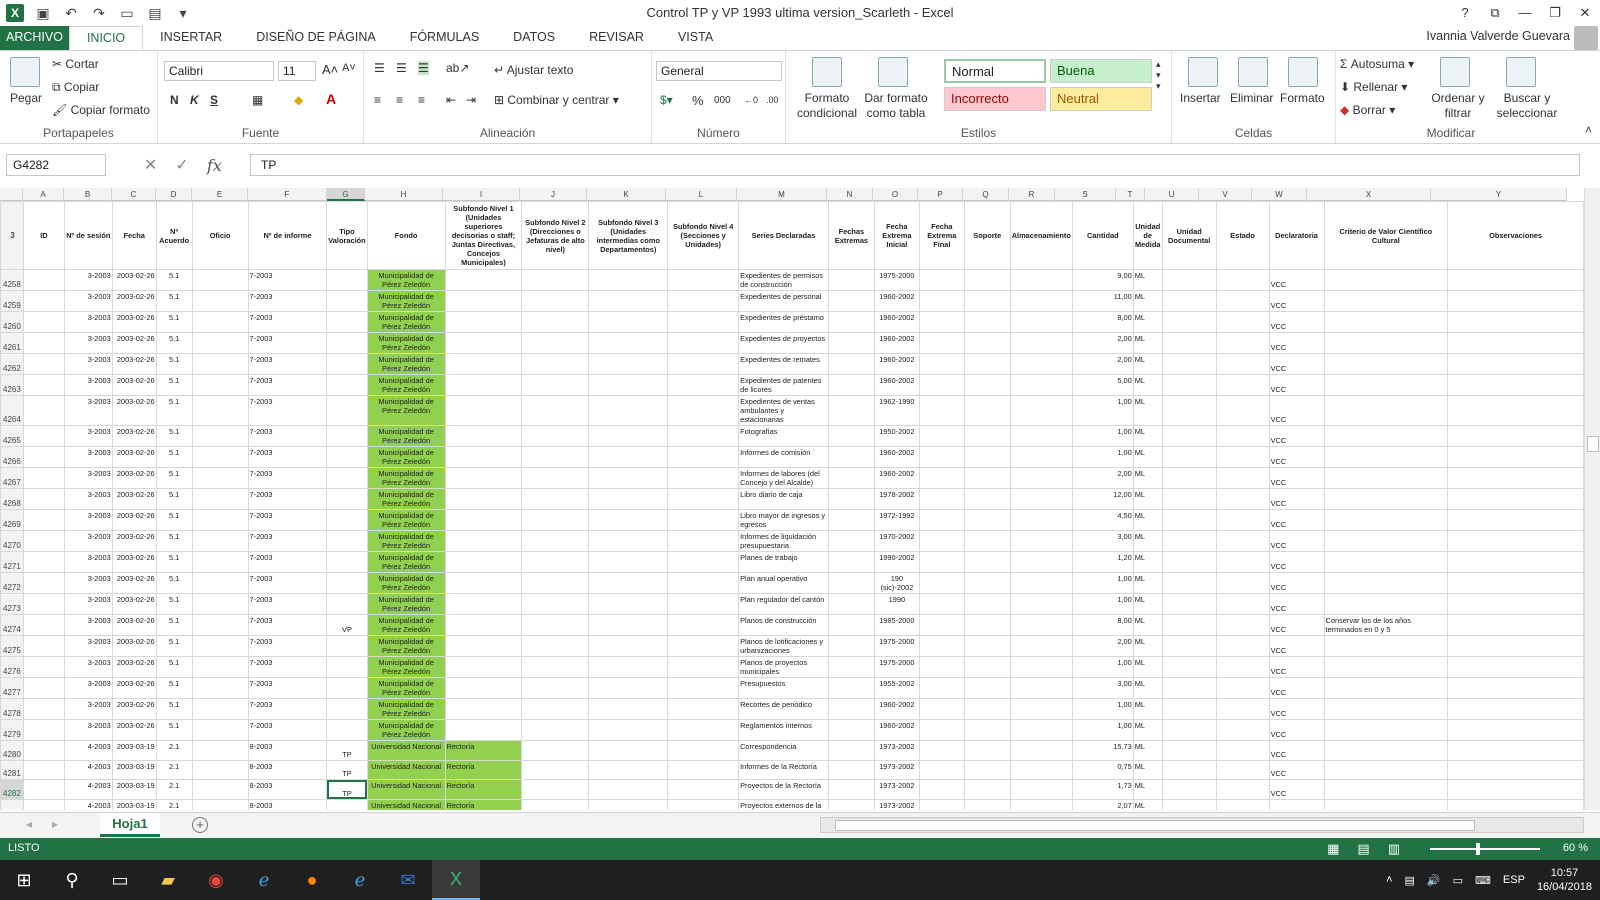  What do you see at coordinates (287, 410) in the screenshot?
I see `cell-f: 7-2003` at bounding box center [287, 410].